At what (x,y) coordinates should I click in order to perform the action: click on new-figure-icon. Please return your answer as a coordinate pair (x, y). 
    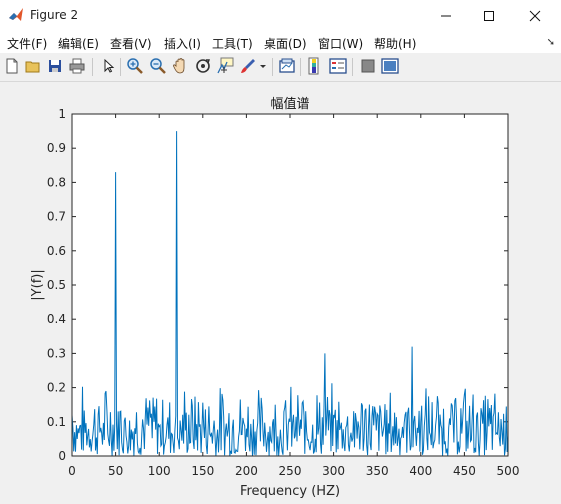
    Looking at the image, I should click on (12, 66).